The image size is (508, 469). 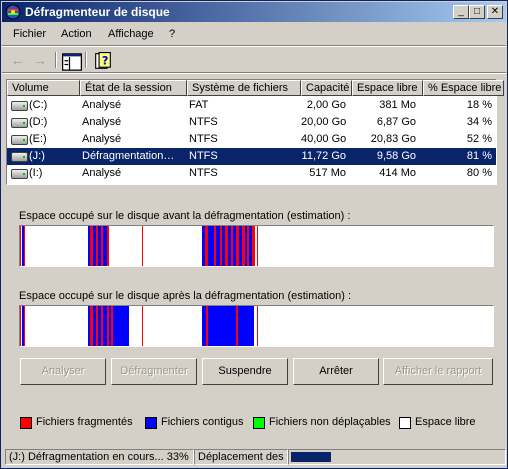 I want to click on legend-contiguous-label: Fichiers contigus, so click(x=202, y=422).